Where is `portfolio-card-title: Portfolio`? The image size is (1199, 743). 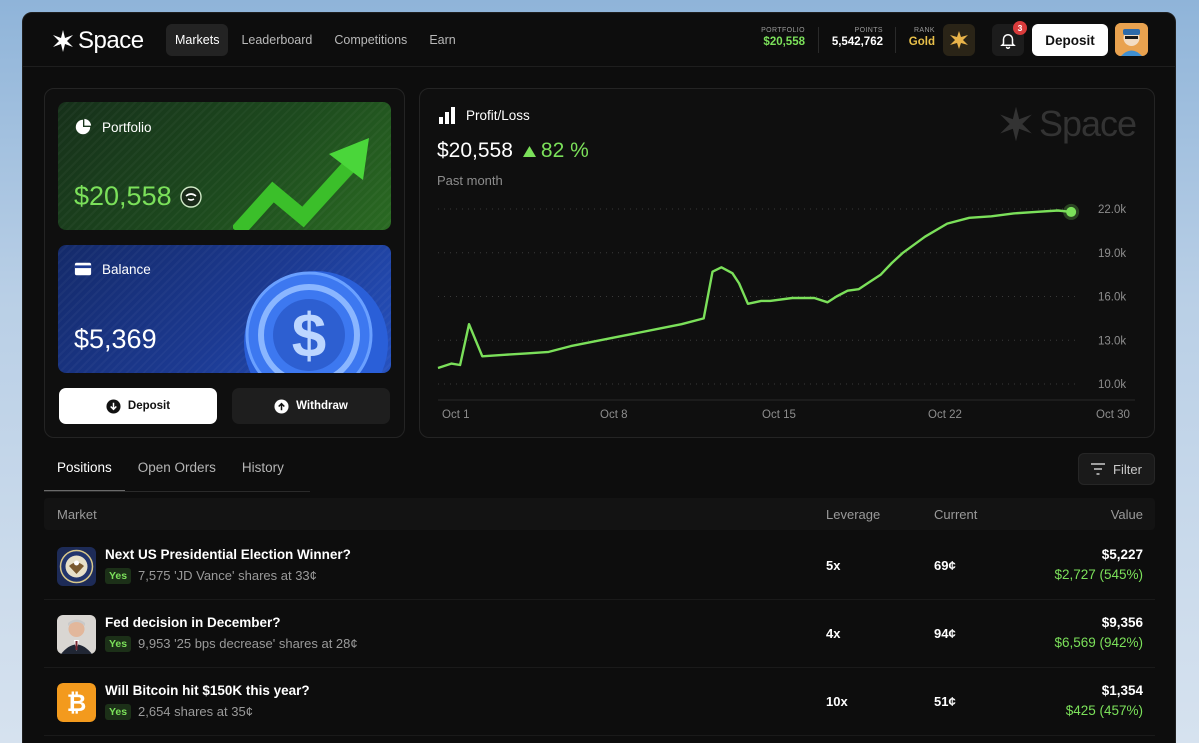
portfolio-card-title: Portfolio is located at coordinates (113, 127).